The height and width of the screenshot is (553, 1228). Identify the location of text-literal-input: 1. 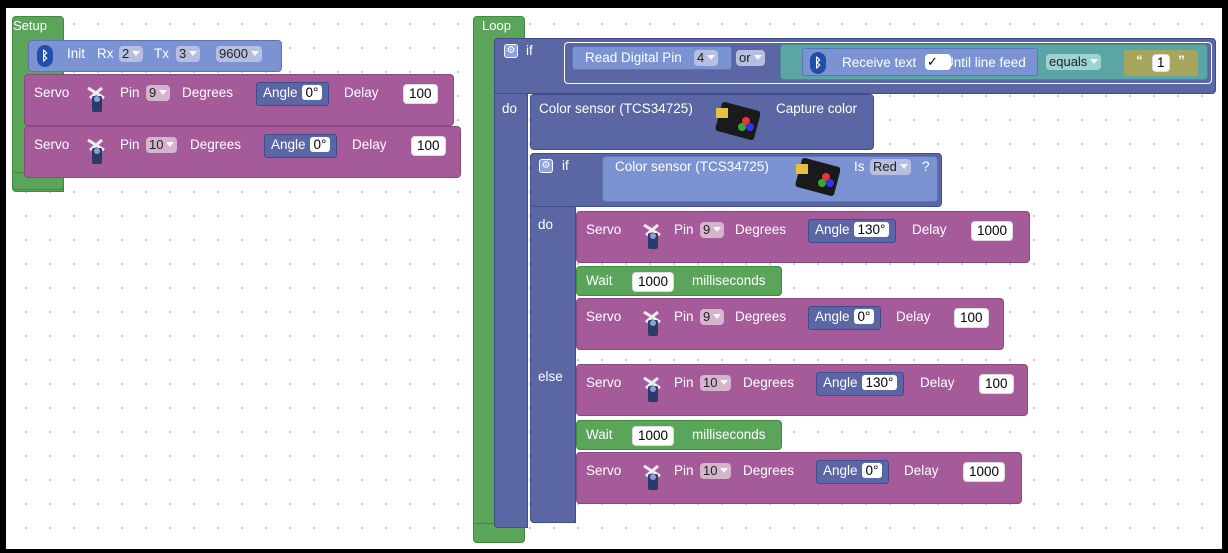
(1161, 63).